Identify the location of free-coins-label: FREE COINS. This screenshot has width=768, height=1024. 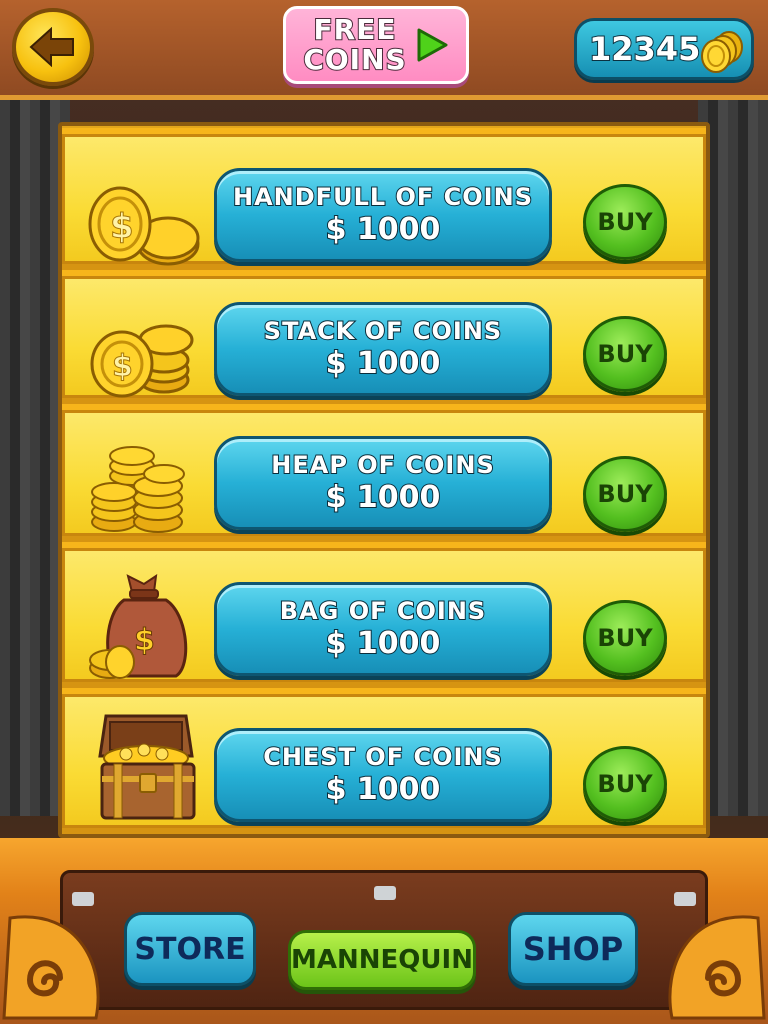
(354, 44).